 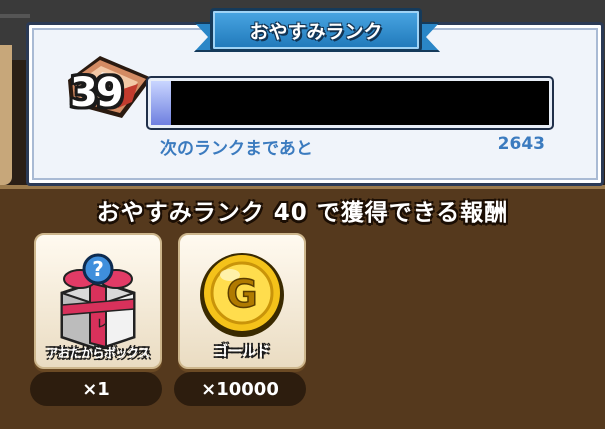 I want to click on reward-name: アおたからボックス, so click(x=98, y=353).